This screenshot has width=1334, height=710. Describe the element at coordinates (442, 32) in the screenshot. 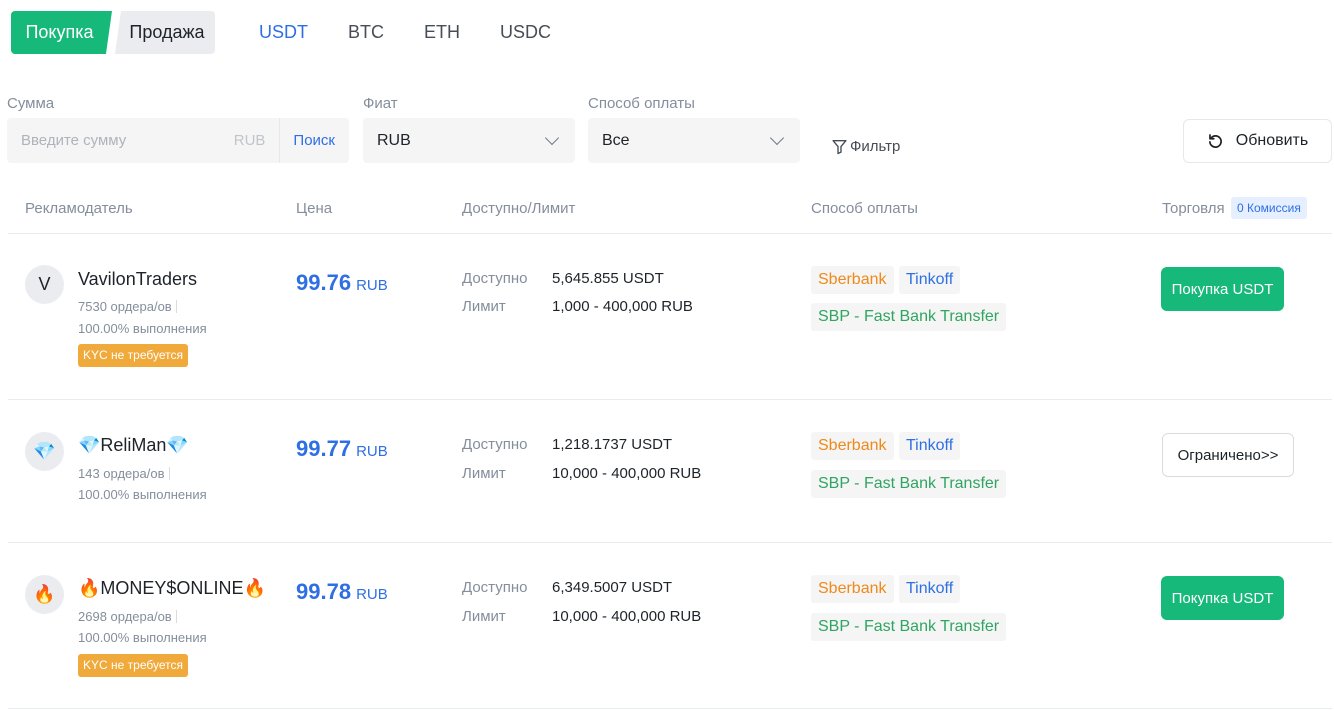

I see `coin-tab-eth: ETH` at that location.